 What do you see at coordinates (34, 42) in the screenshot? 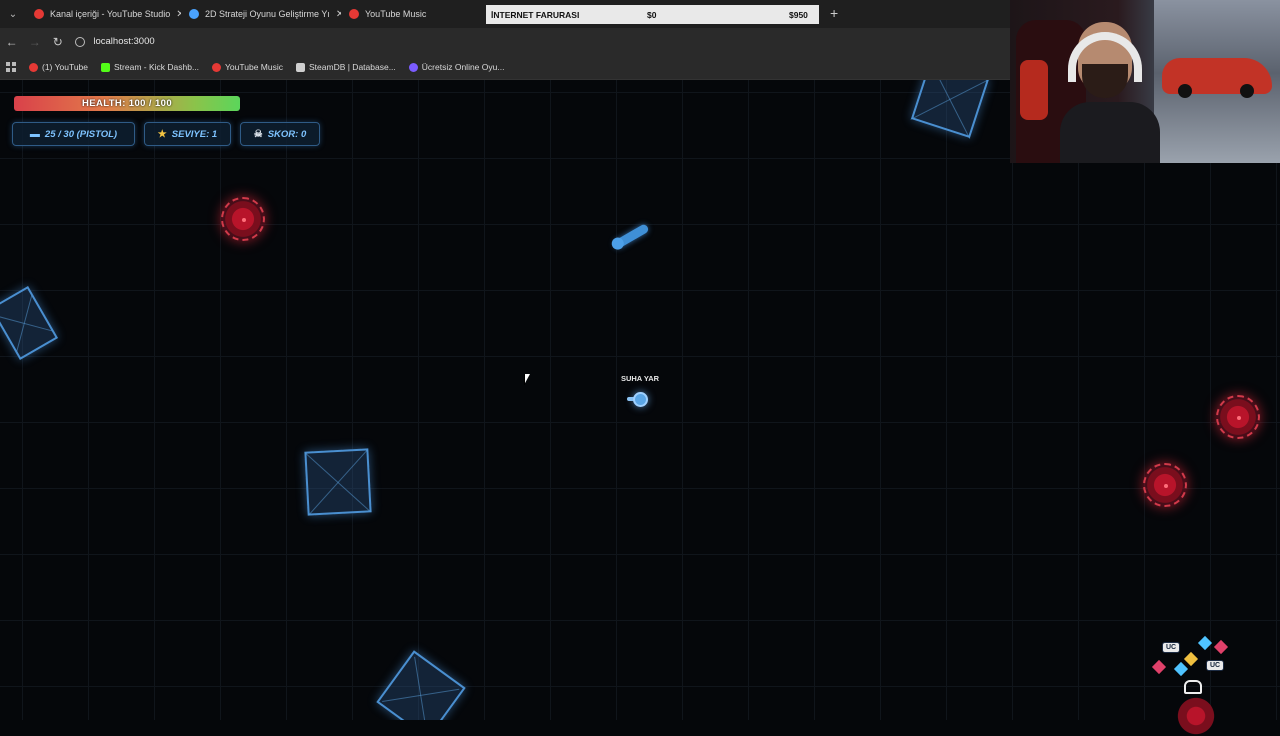
I see `forward-arrow-icon: →` at bounding box center [34, 42].